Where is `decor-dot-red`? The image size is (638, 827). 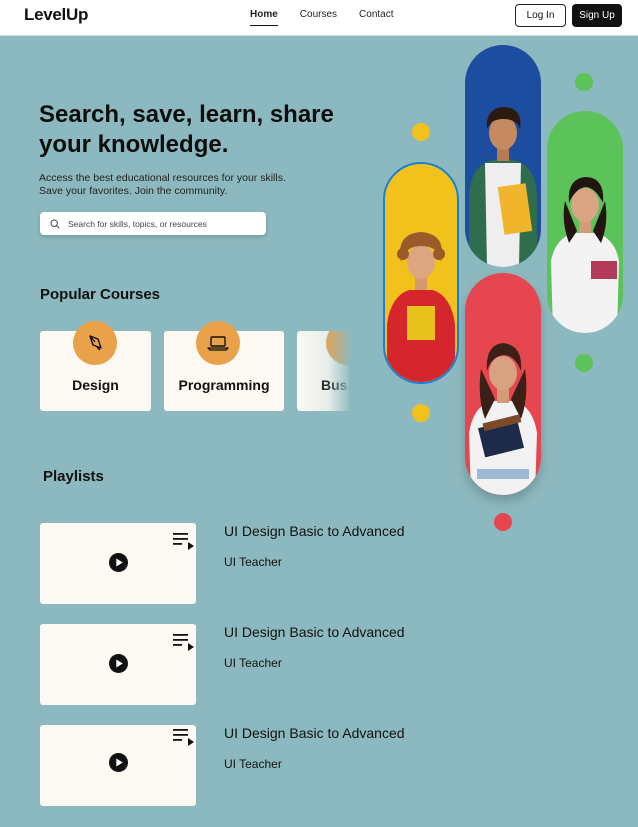
decor-dot-red is located at coordinates (503, 522).